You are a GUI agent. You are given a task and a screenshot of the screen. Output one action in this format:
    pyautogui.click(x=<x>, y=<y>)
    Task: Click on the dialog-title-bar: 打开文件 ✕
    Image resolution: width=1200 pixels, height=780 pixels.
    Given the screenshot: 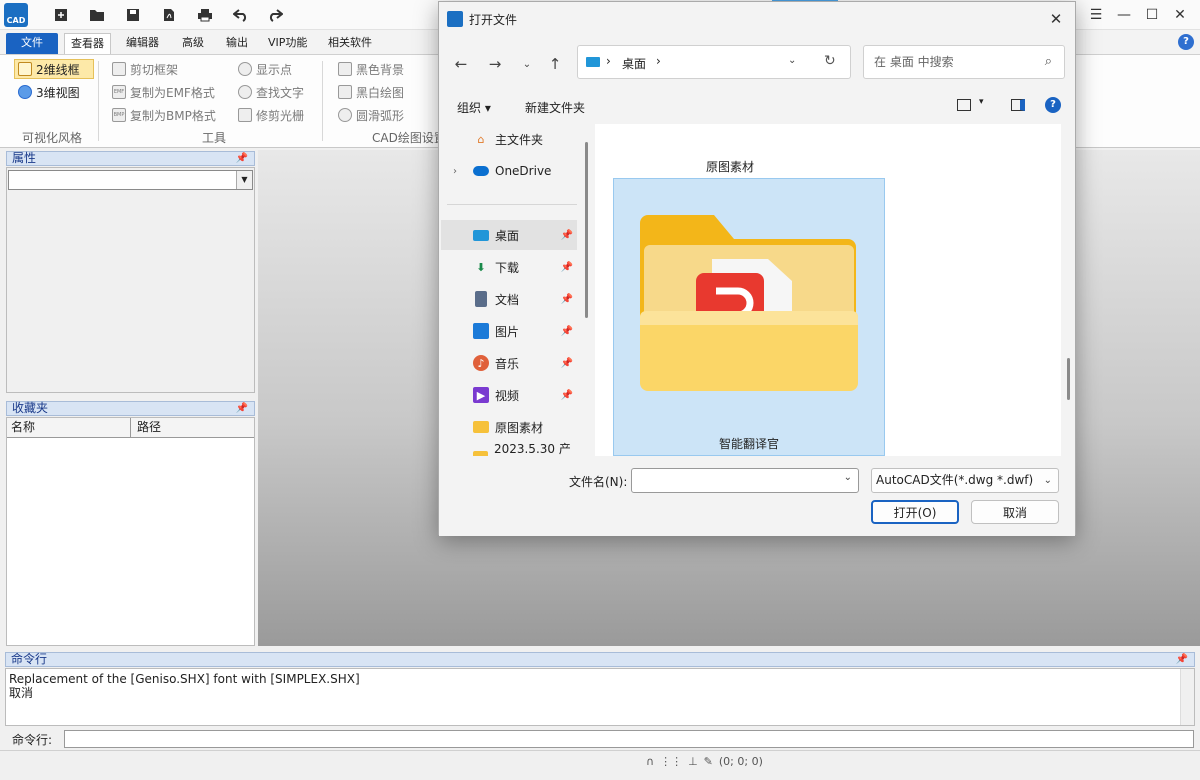 What is the action you would take?
    pyautogui.click(x=757, y=18)
    